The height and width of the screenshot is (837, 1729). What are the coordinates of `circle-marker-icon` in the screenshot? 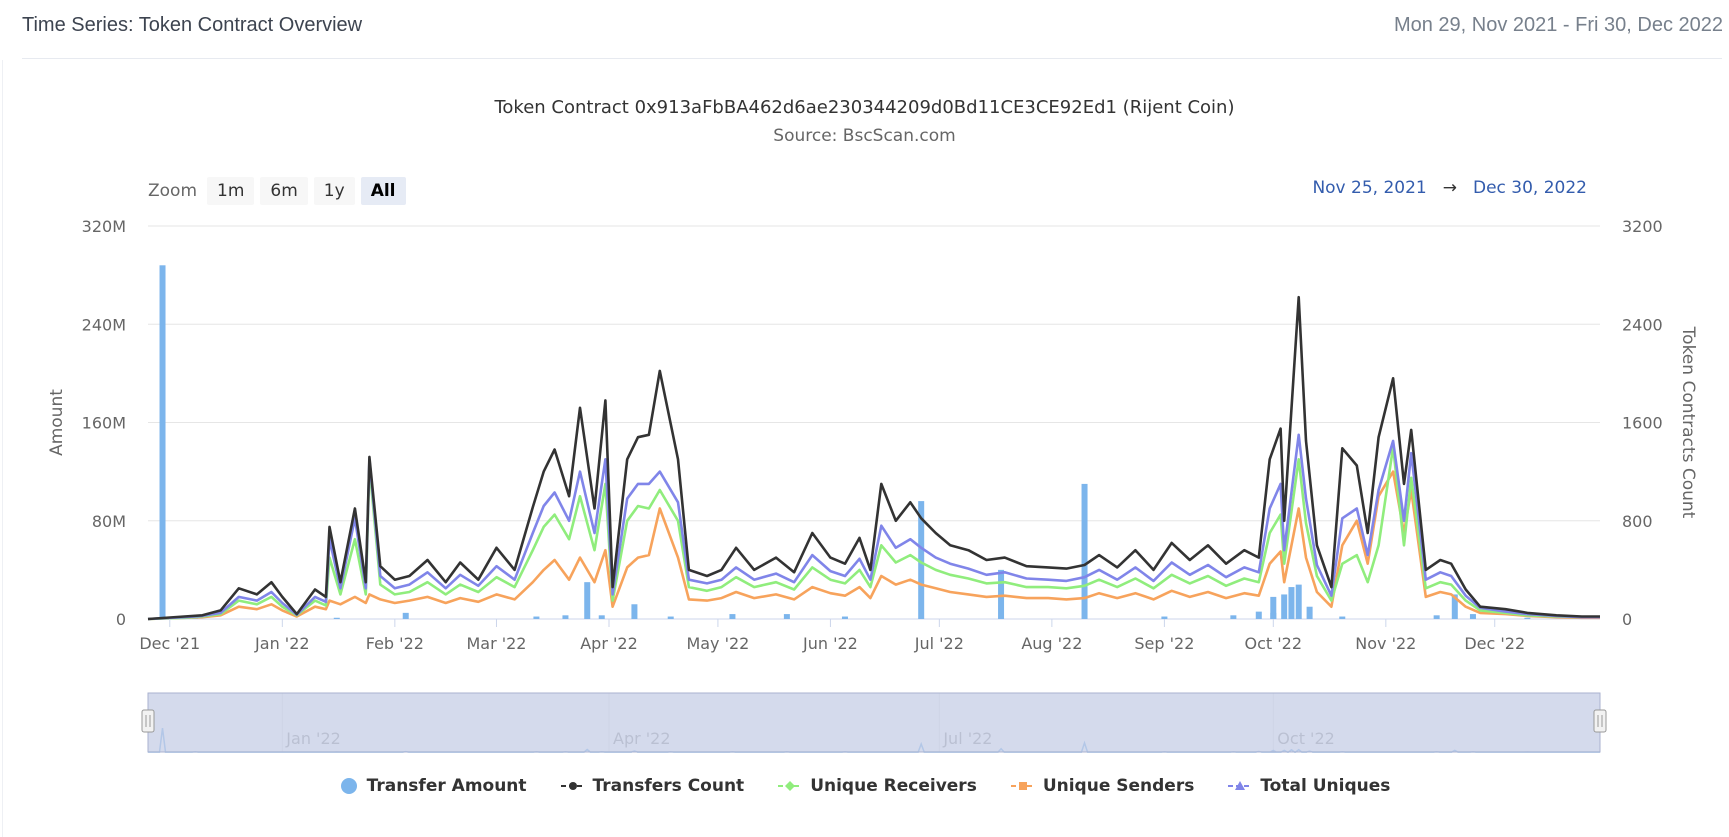 It's located at (348, 786).